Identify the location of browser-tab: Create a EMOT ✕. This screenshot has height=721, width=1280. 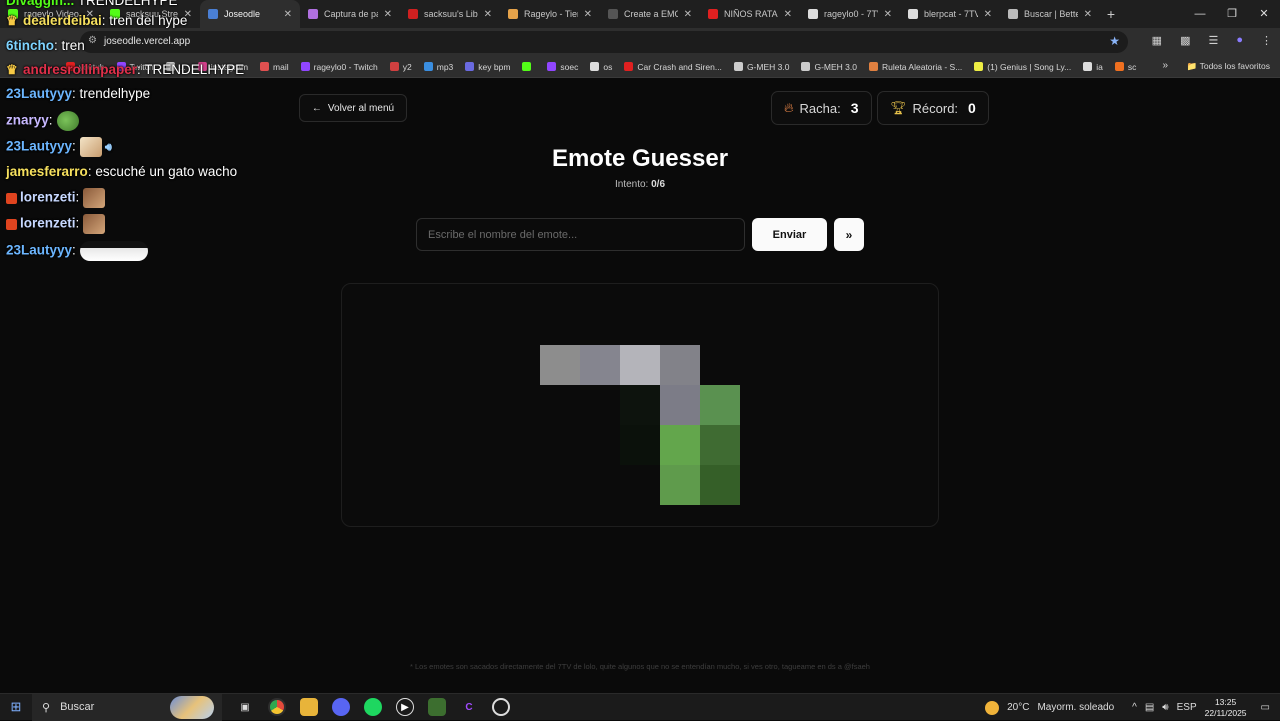
(650, 14).